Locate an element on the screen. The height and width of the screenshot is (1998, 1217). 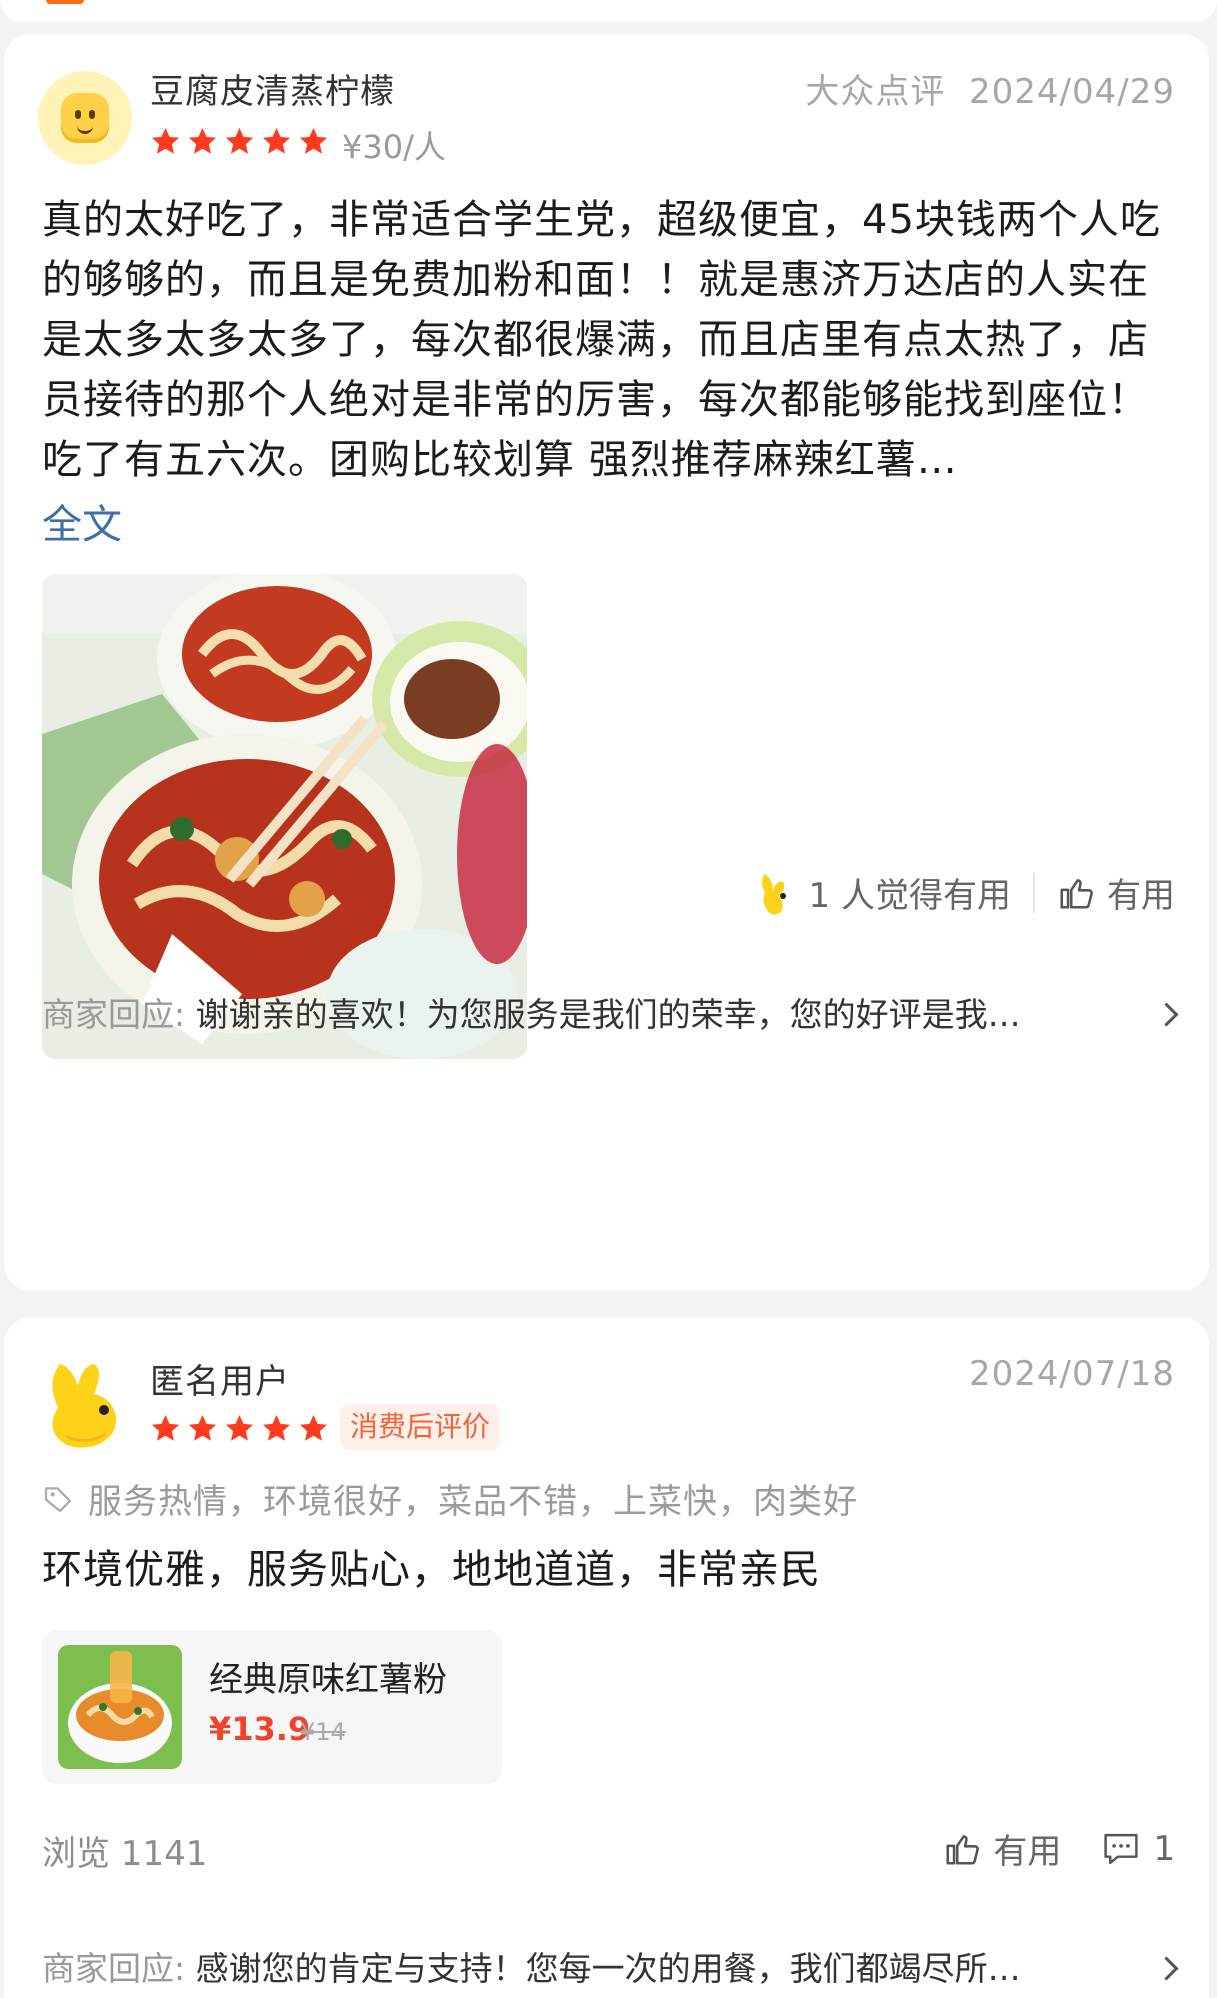
review-source-date: 大众点评 2024/04/29 is located at coordinates (990, 88).